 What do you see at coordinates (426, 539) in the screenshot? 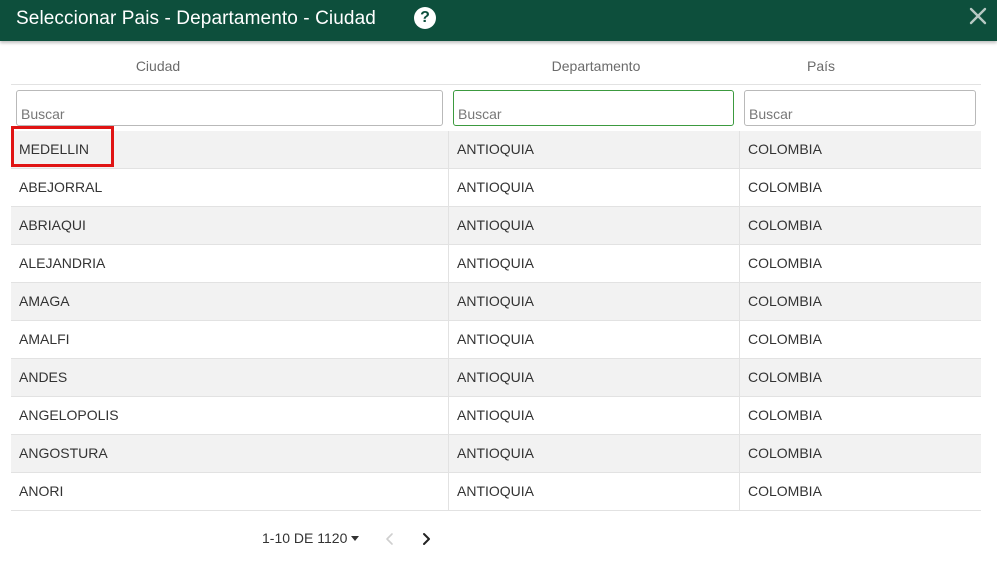
I see `chevron-right-icon` at bounding box center [426, 539].